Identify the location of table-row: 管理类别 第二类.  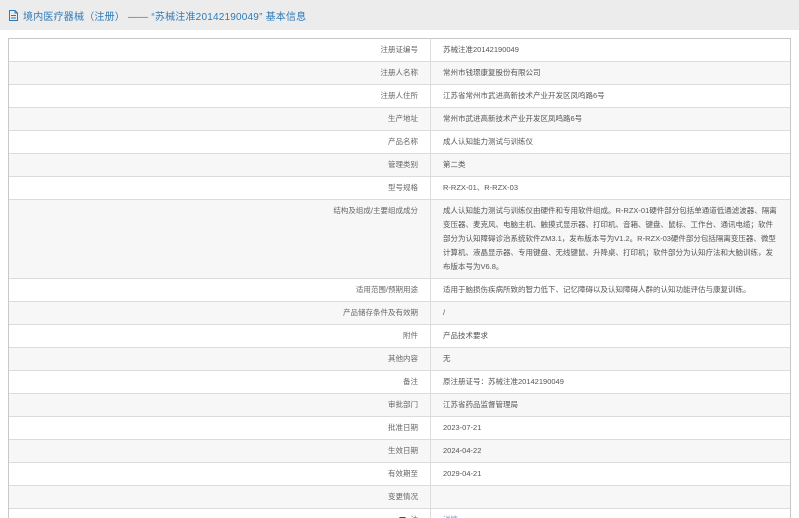
(399, 165).